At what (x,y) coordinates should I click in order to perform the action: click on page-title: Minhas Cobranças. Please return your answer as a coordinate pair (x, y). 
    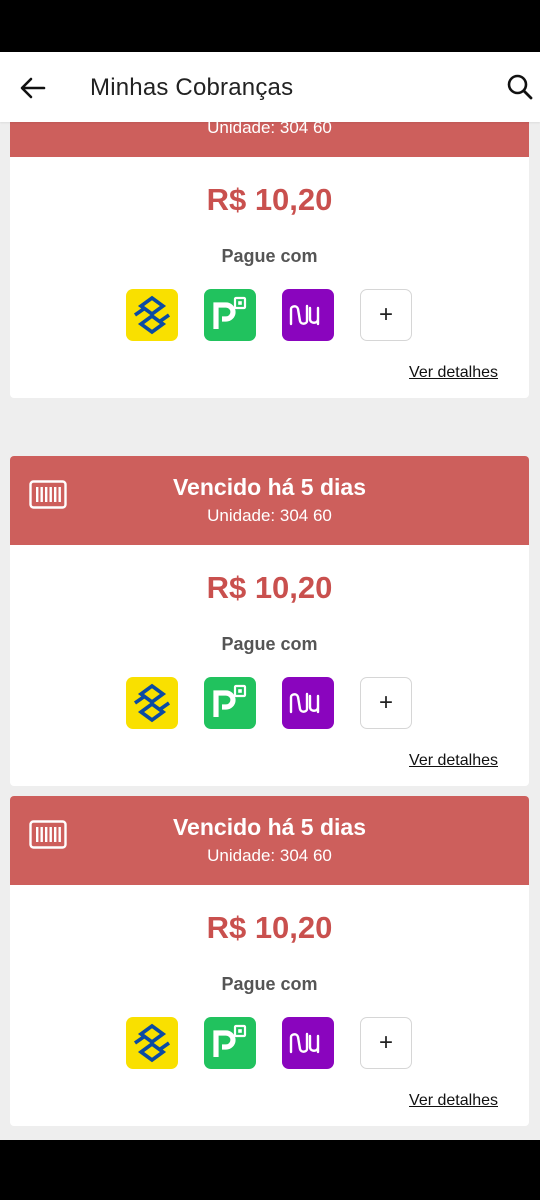
    Looking at the image, I should click on (192, 87).